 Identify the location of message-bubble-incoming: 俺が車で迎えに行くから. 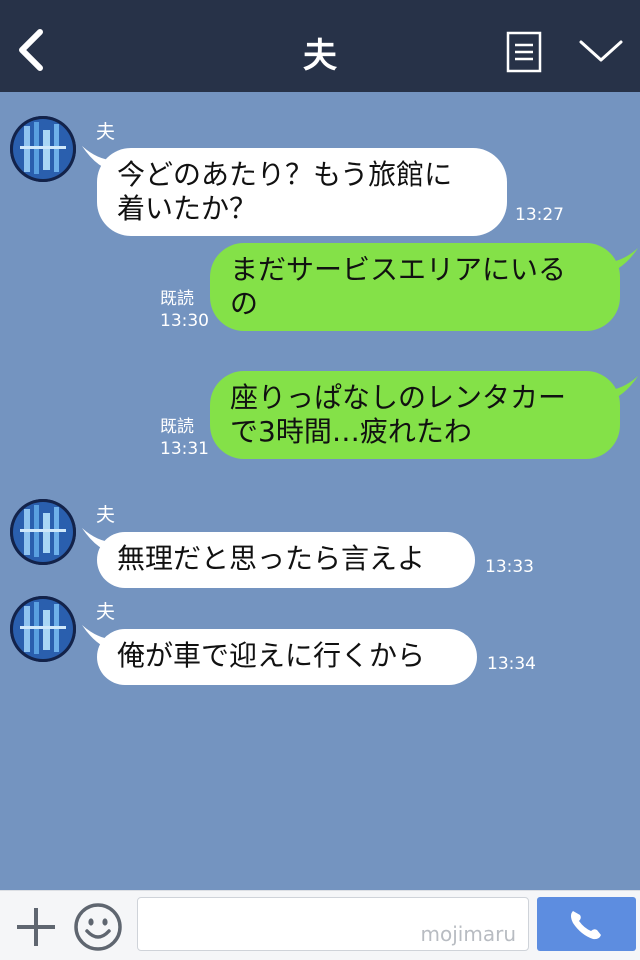
(287, 657).